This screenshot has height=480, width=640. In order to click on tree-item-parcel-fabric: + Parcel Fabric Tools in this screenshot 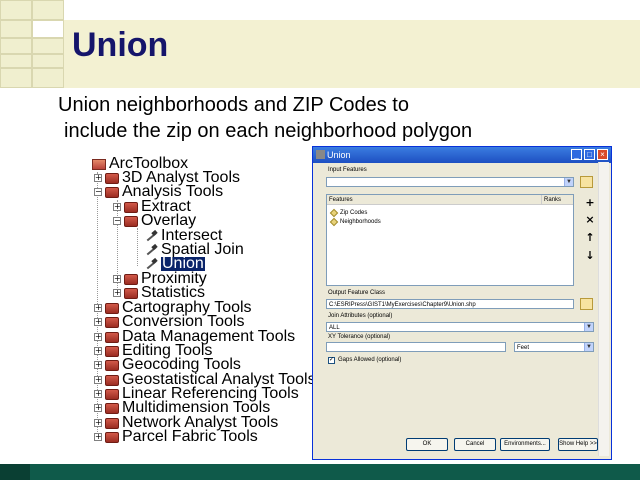, I will do `click(176, 436)`.